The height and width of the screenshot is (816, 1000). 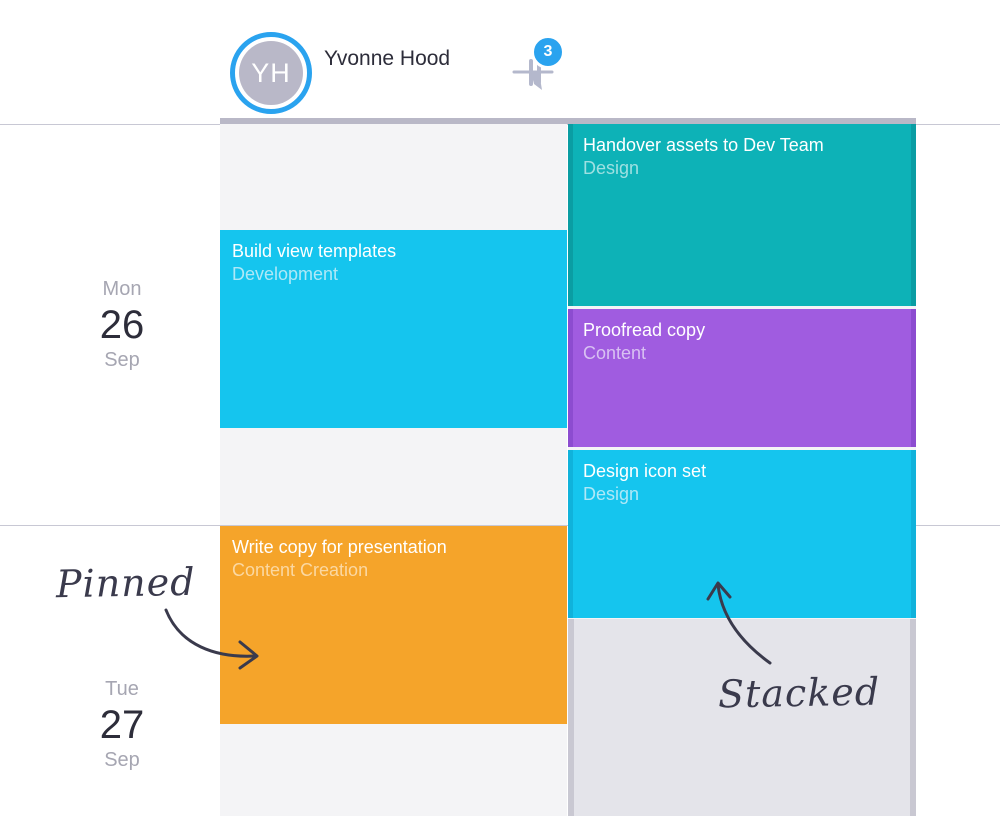 What do you see at coordinates (314, 251) in the screenshot?
I see `task-title: Build view templates` at bounding box center [314, 251].